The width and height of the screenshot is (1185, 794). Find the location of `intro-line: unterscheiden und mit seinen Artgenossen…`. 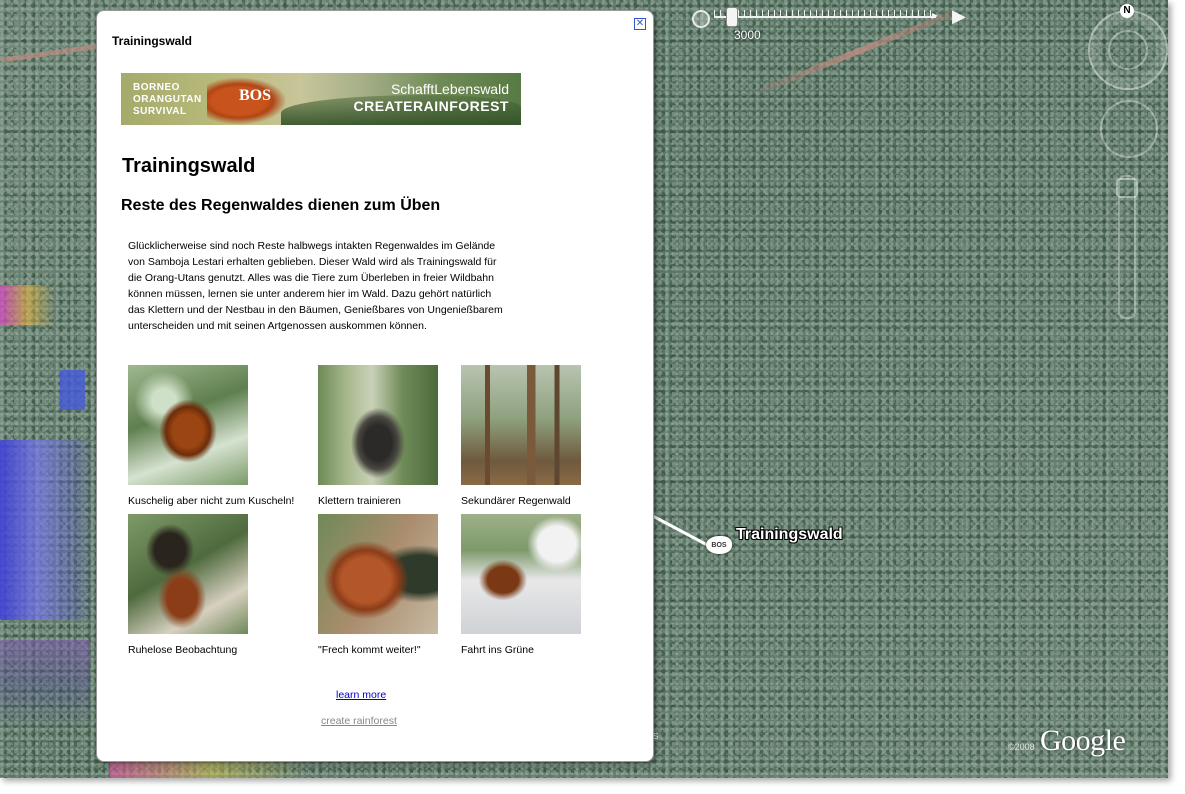

intro-line: unterscheiden und mit seinen Artgenossen… is located at coordinates (277, 326).